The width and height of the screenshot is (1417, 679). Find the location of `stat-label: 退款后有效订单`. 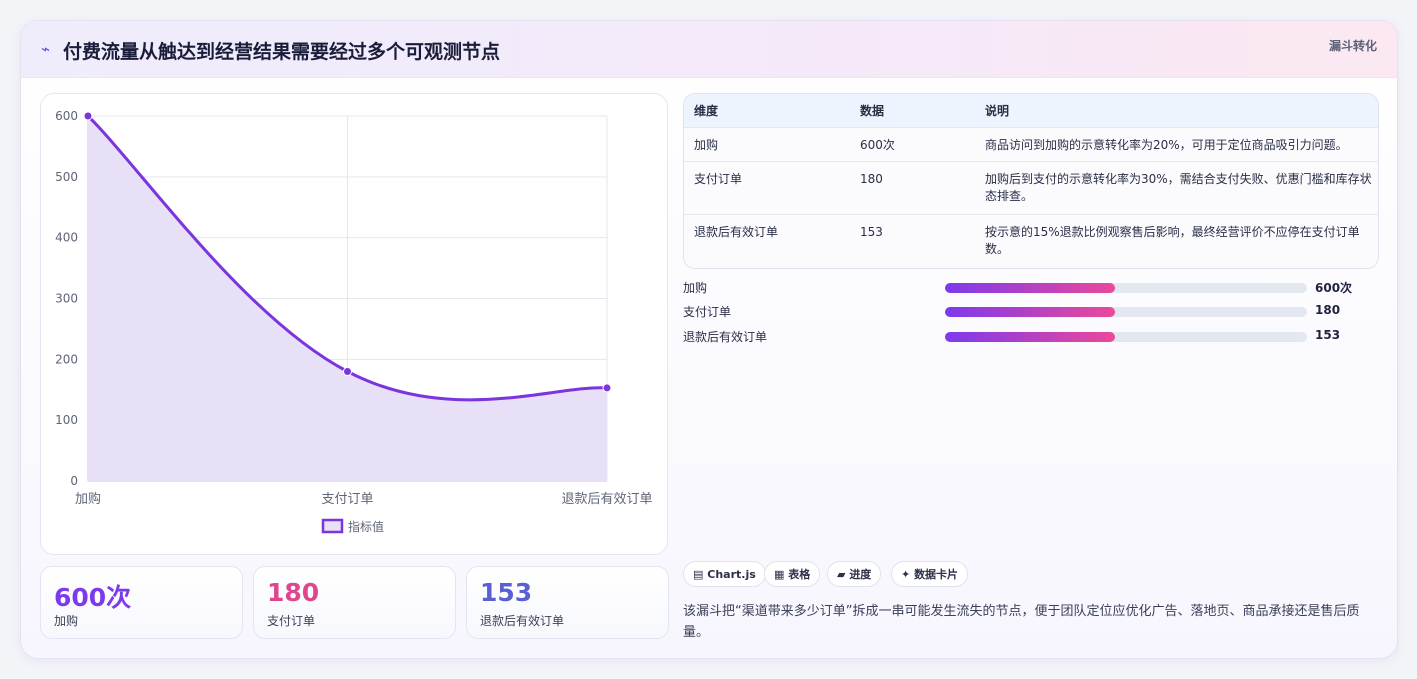

stat-label: 退款后有效订单 is located at coordinates (522, 621).